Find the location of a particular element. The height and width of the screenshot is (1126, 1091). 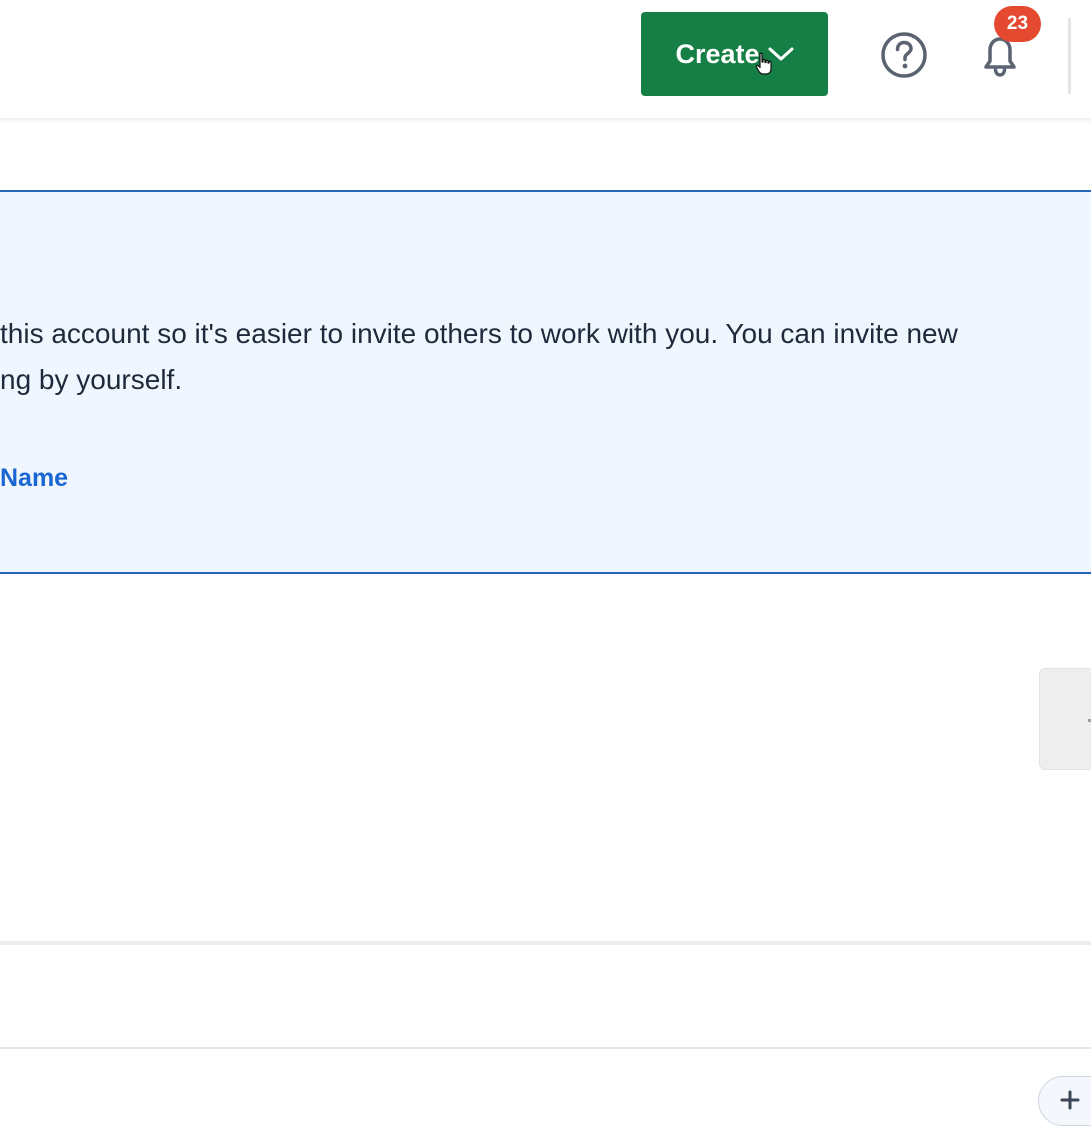

header-divider is located at coordinates (1069, 56).